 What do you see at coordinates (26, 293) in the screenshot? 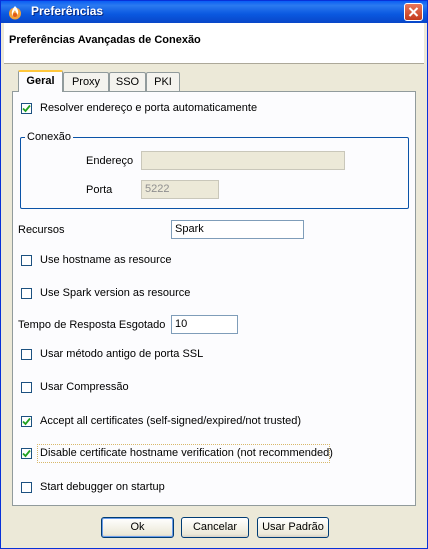
I see `spark-version-resource-checkbox` at bounding box center [26, 293].